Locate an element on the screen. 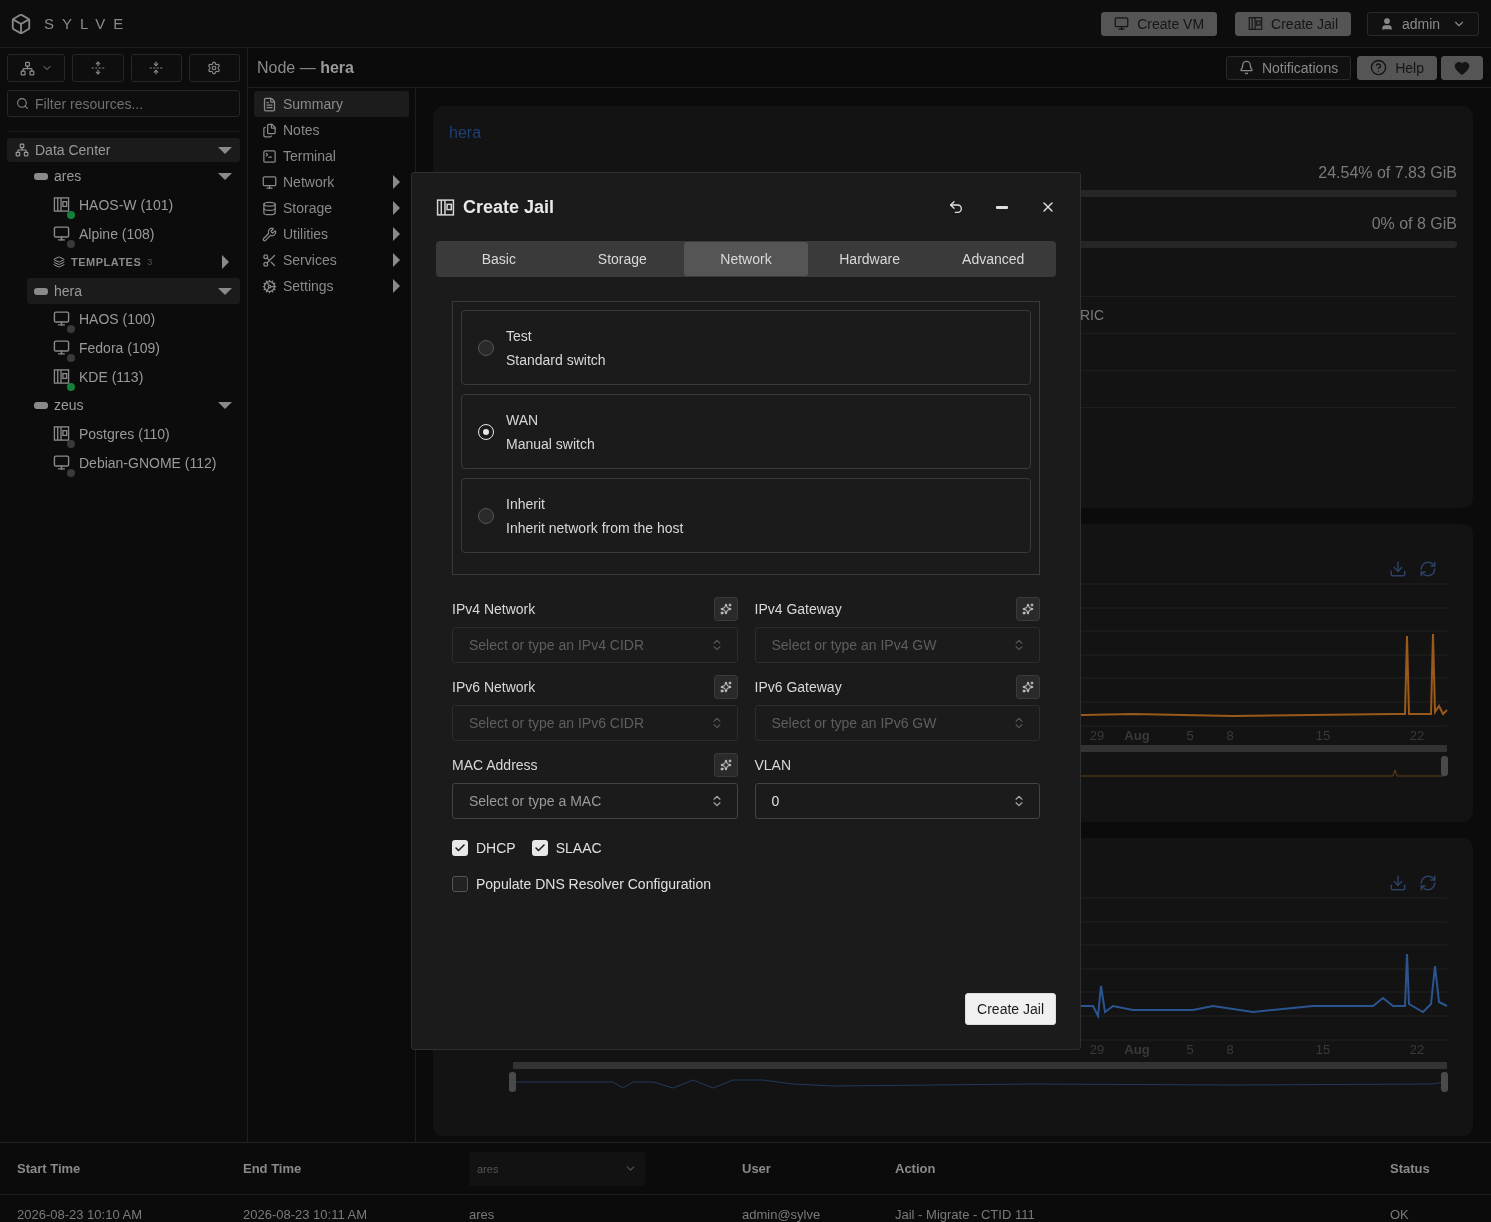  page-title: Node — hera is located at coordinates (305, 67).